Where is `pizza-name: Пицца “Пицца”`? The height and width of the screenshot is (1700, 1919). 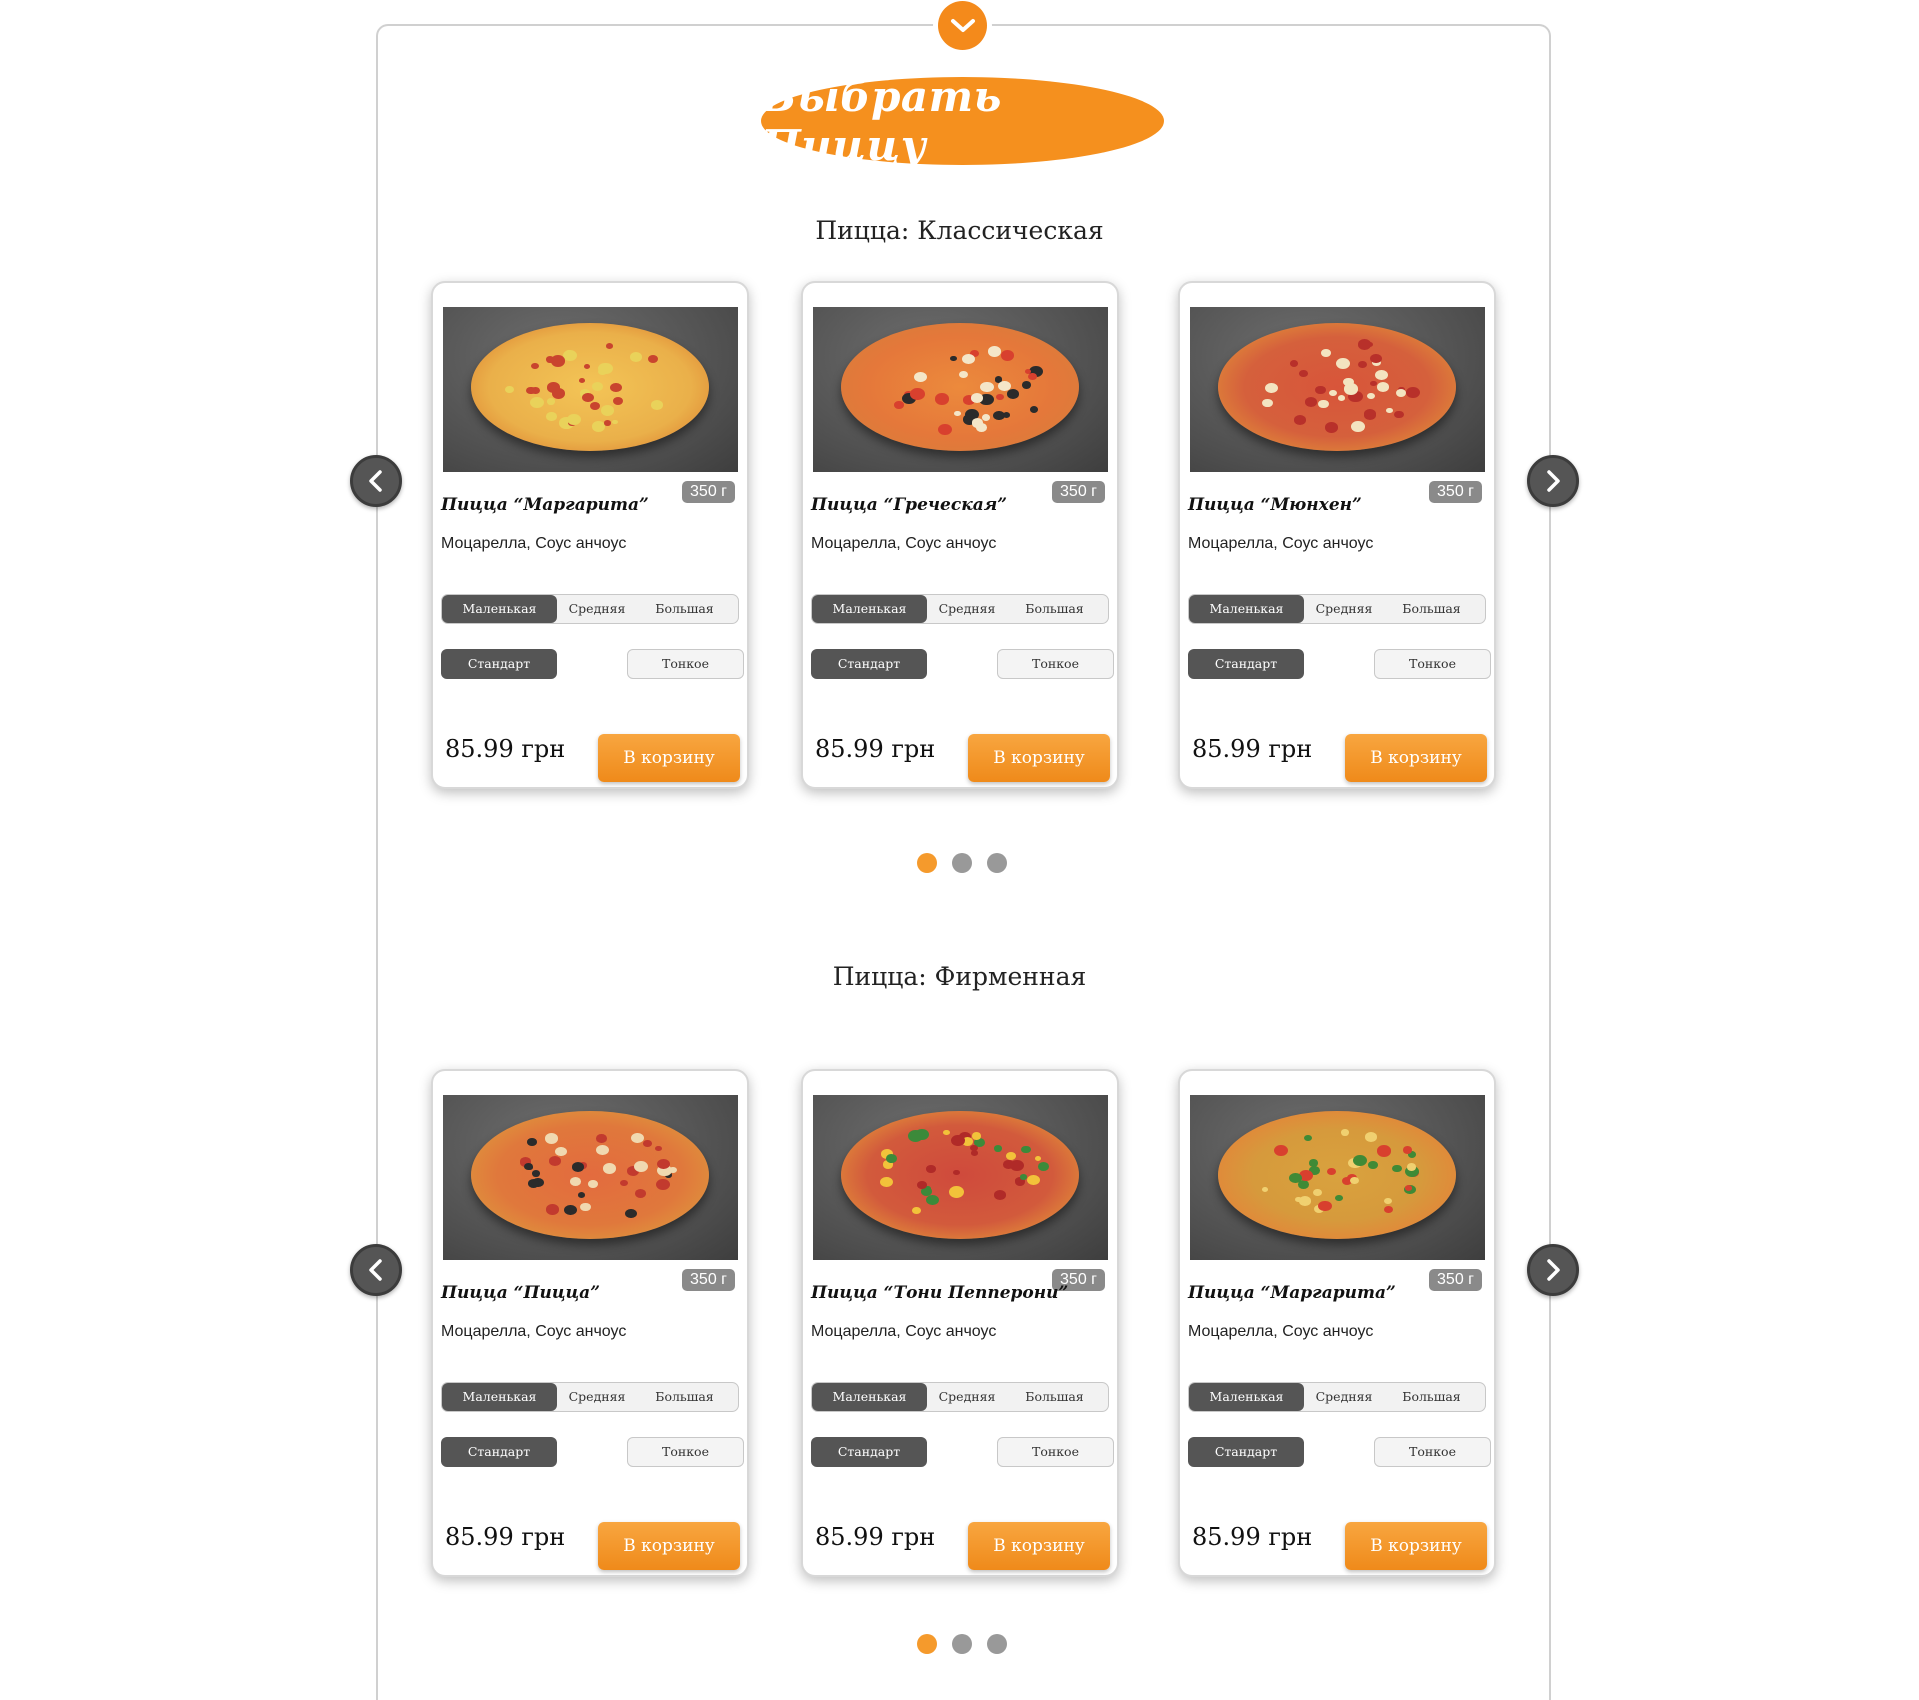 pizza-name: Пицца “Пицца” is located at coordinates (520, 1293).